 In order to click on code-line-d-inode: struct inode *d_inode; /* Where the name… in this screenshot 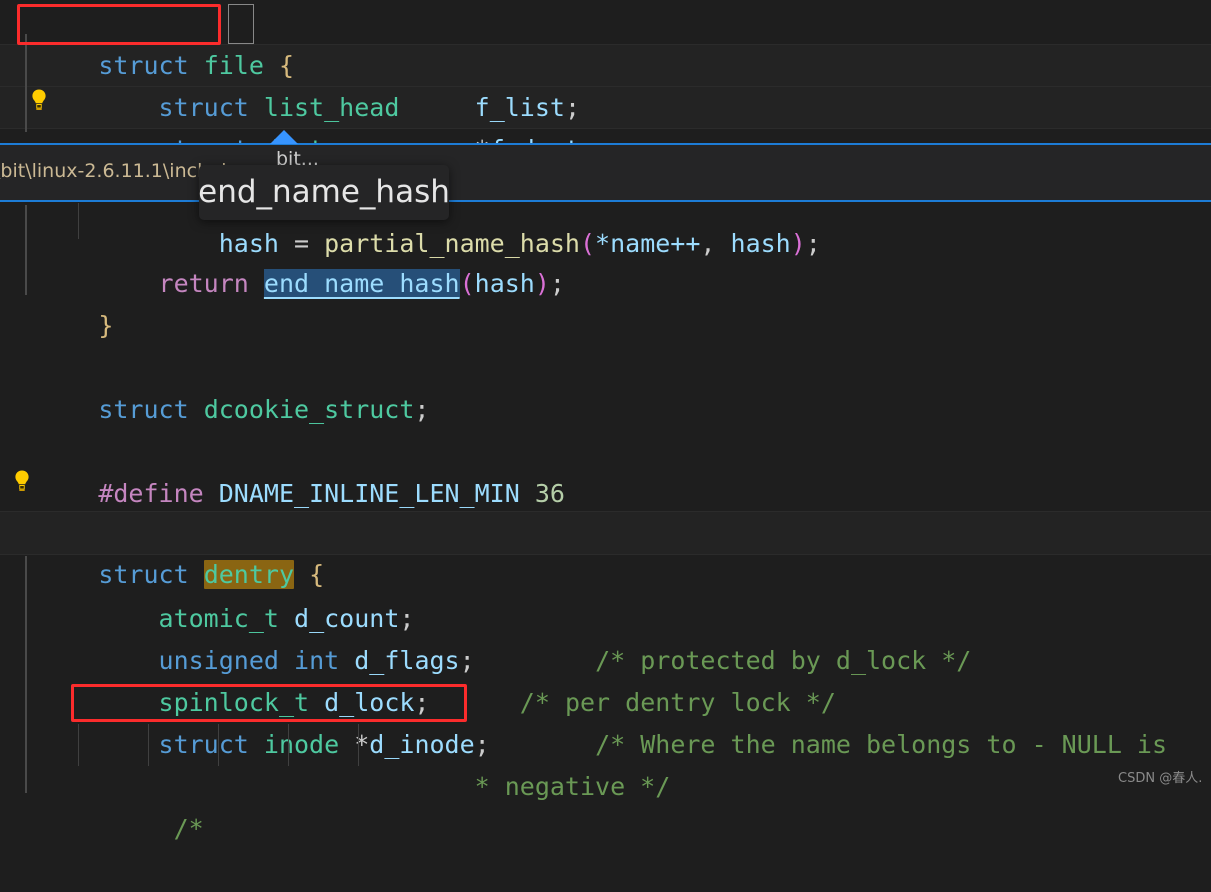, I will do `click(588, 720)`.